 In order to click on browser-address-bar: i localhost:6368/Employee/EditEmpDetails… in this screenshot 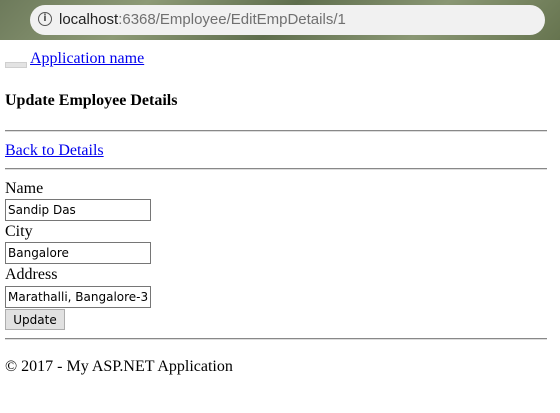, I will do `click(280, 20)`.